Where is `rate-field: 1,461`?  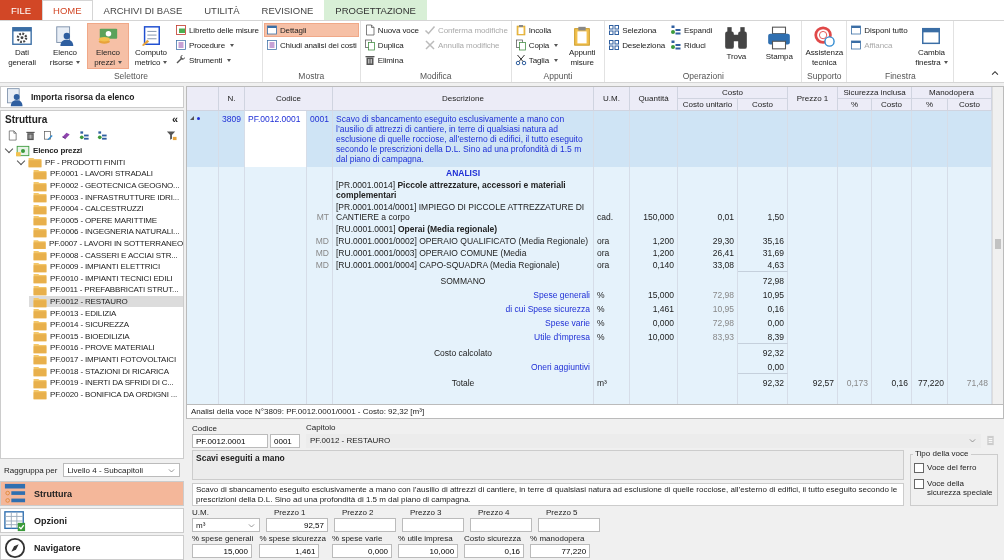
rate-field: 1,461 is located at coordinates (289, 551).